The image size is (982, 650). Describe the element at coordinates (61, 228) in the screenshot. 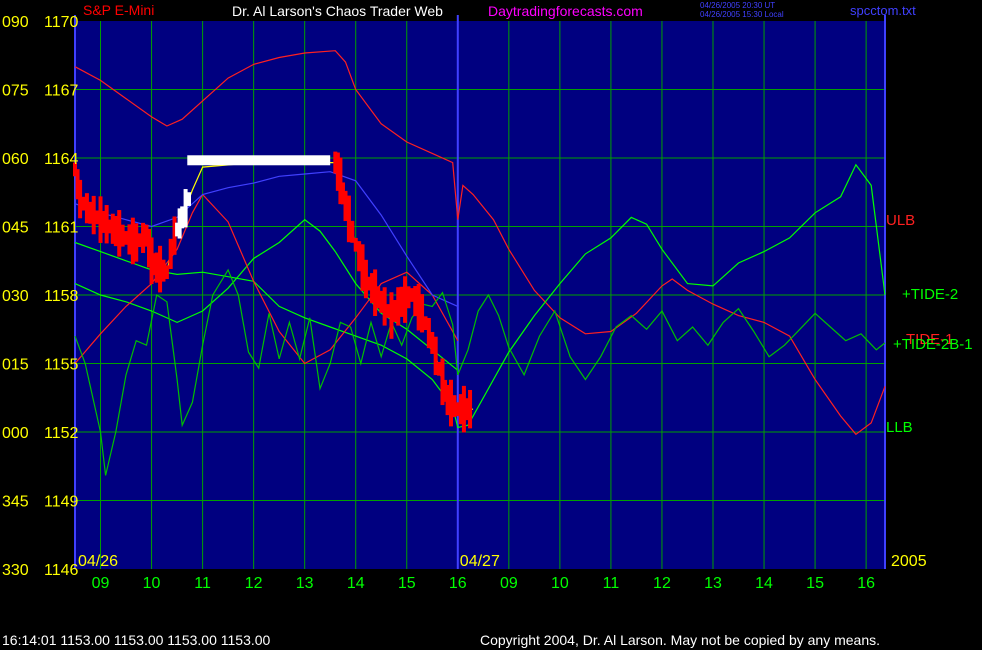

I see `y-tick-price: 1161` at that location.